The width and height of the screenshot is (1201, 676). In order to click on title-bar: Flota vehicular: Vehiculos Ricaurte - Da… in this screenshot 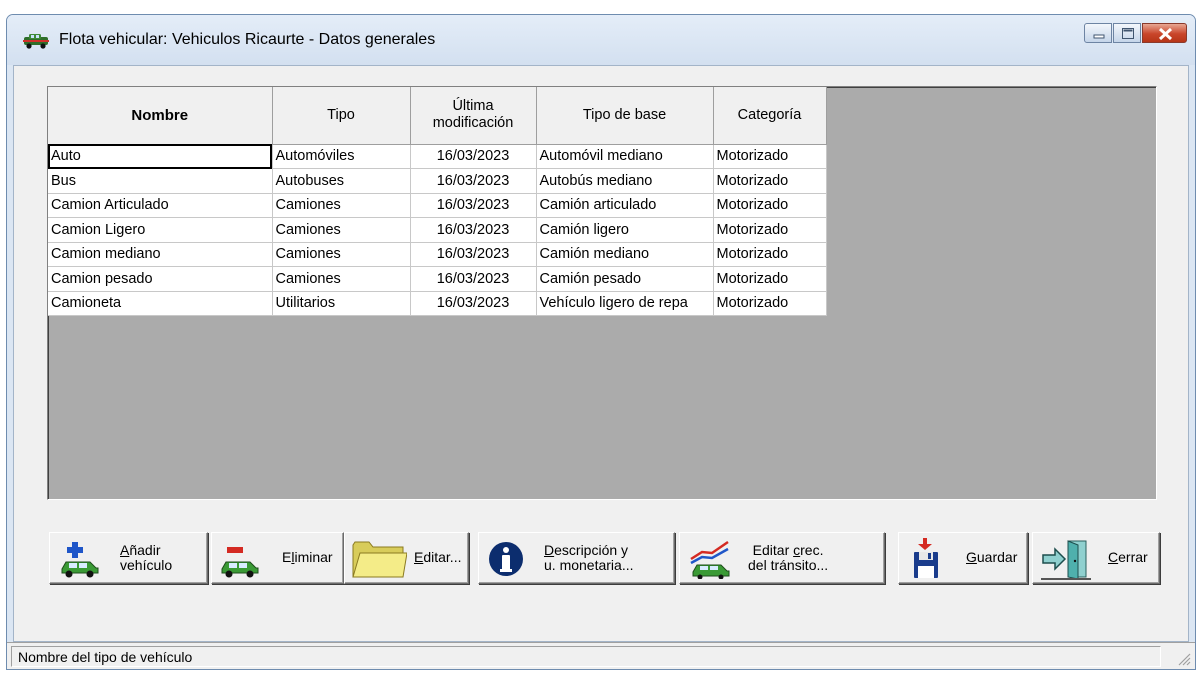, I will do `click(601, 40)`.